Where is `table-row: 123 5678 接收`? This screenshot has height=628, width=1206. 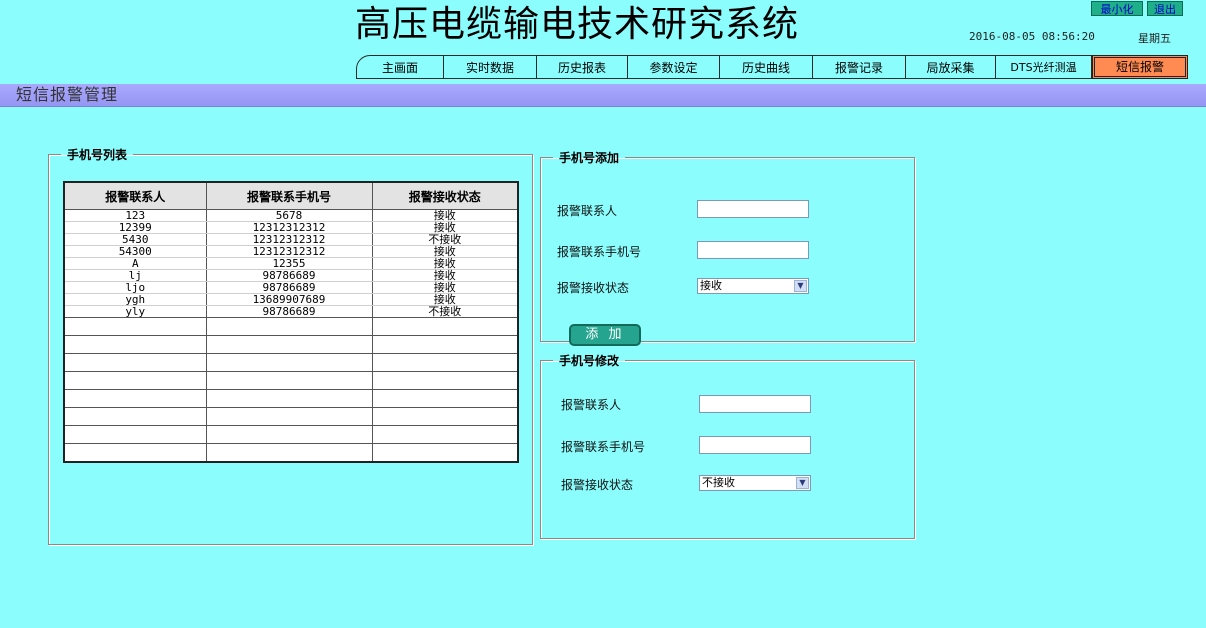
table-row: 123 5678 接收 is located at coordinates (291, 215).